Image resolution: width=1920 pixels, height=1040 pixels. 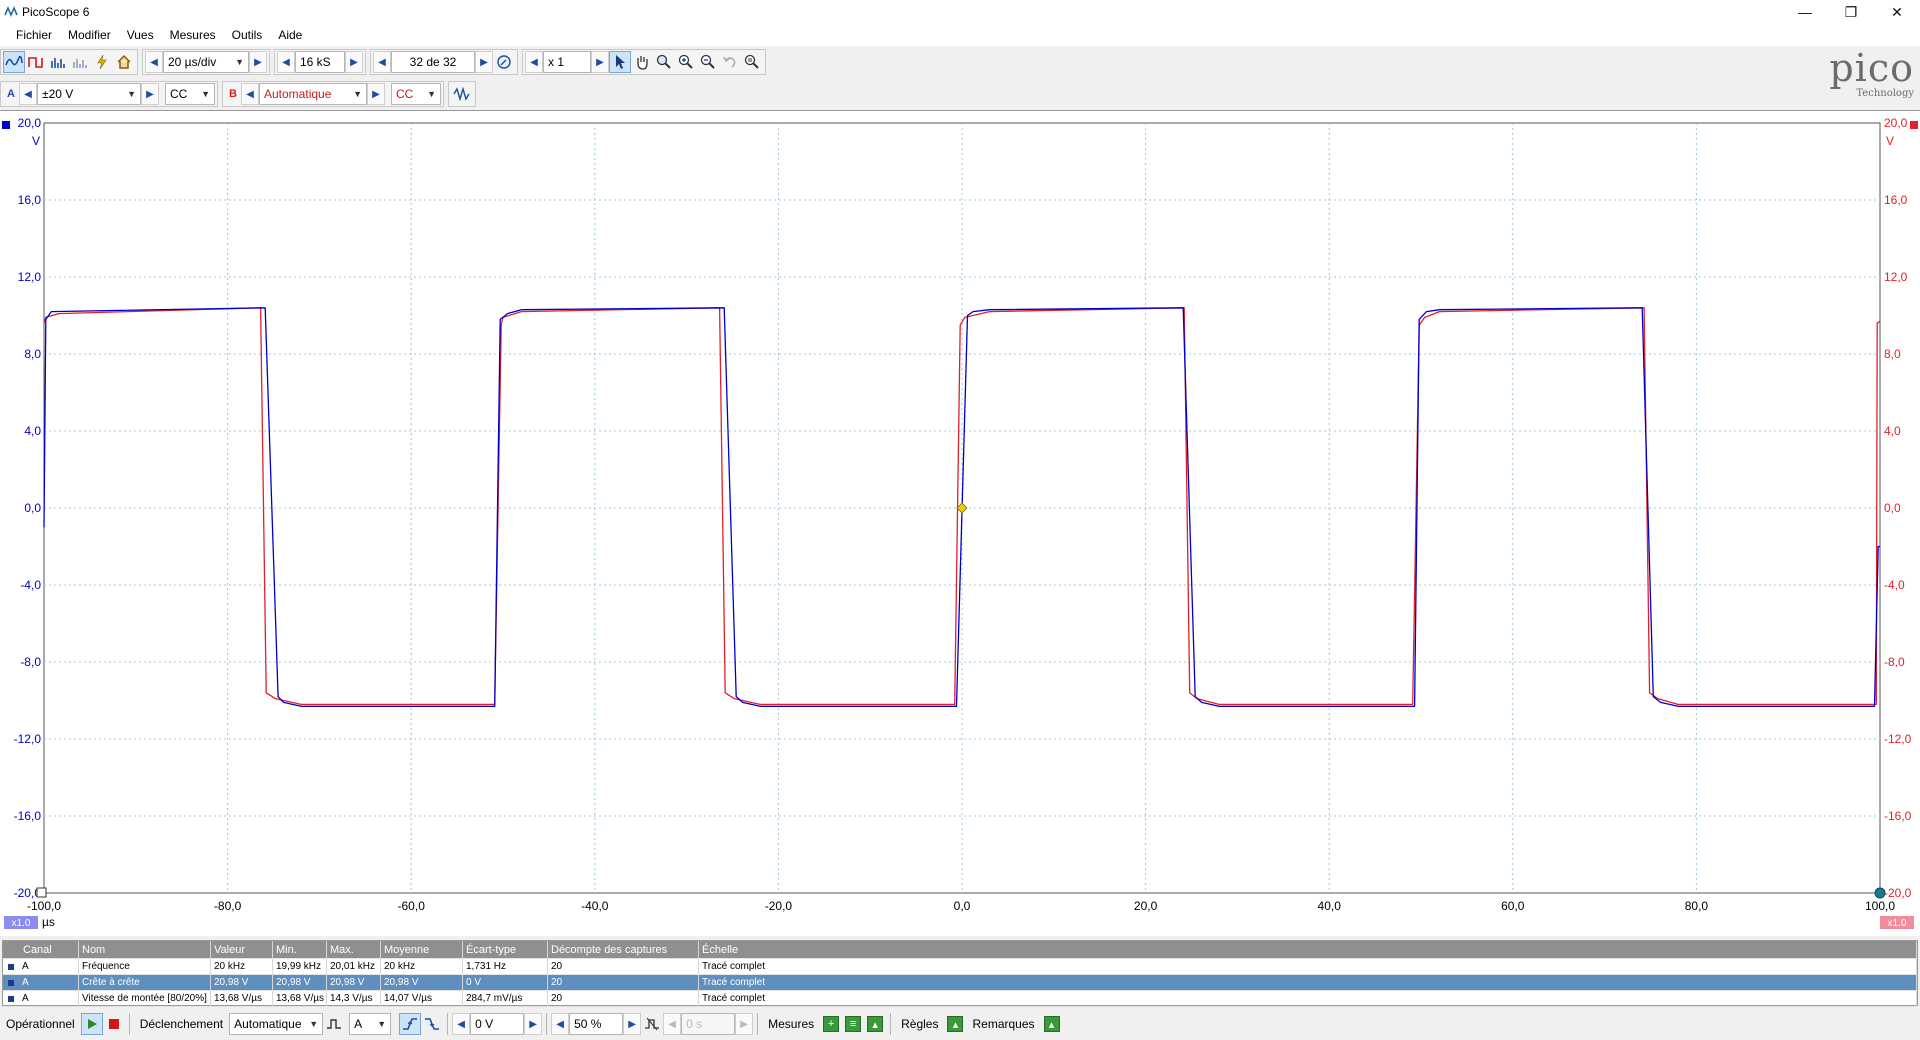 What do you see at coordinates (376, 94) in the screenshot?
I see `channel-b-range-next: ▶` at bounding box center [376, 94].